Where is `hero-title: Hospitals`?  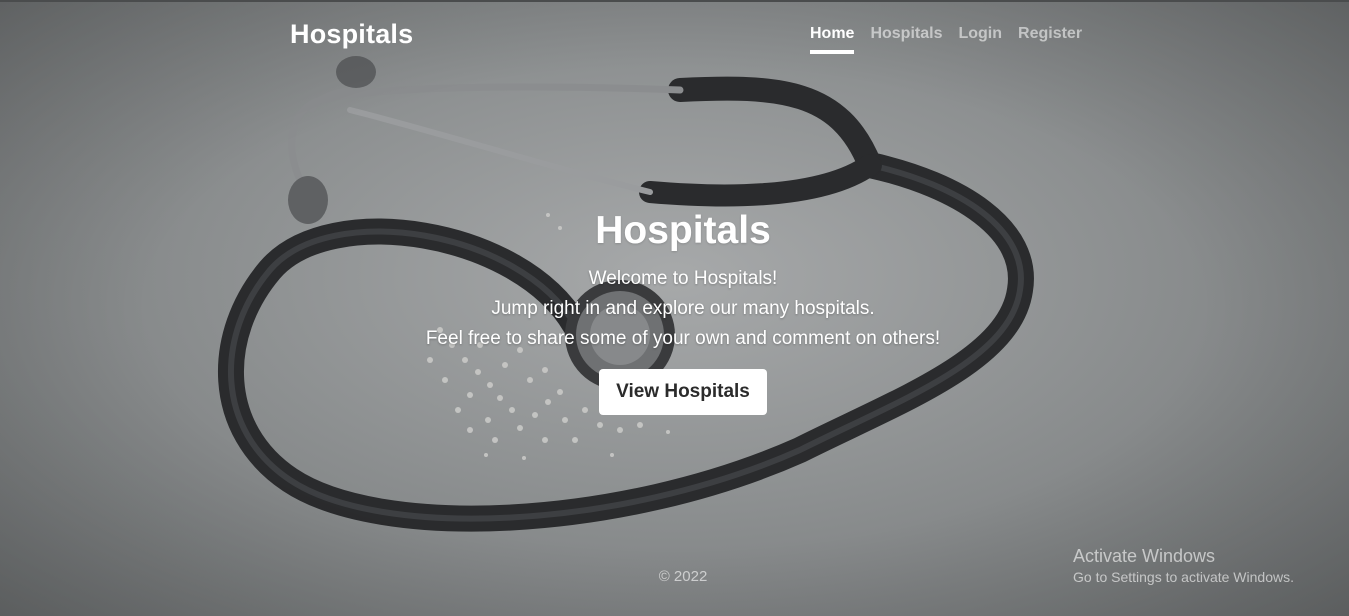
hero-title: Hospitals is located at coordinates (683, 230).